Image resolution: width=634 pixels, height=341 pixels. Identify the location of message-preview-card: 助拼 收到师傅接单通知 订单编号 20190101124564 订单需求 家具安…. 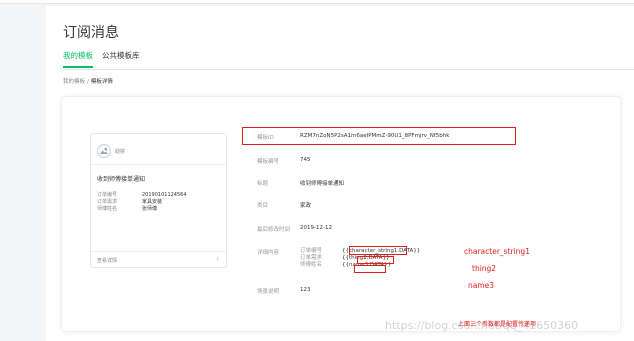
(158, 200).